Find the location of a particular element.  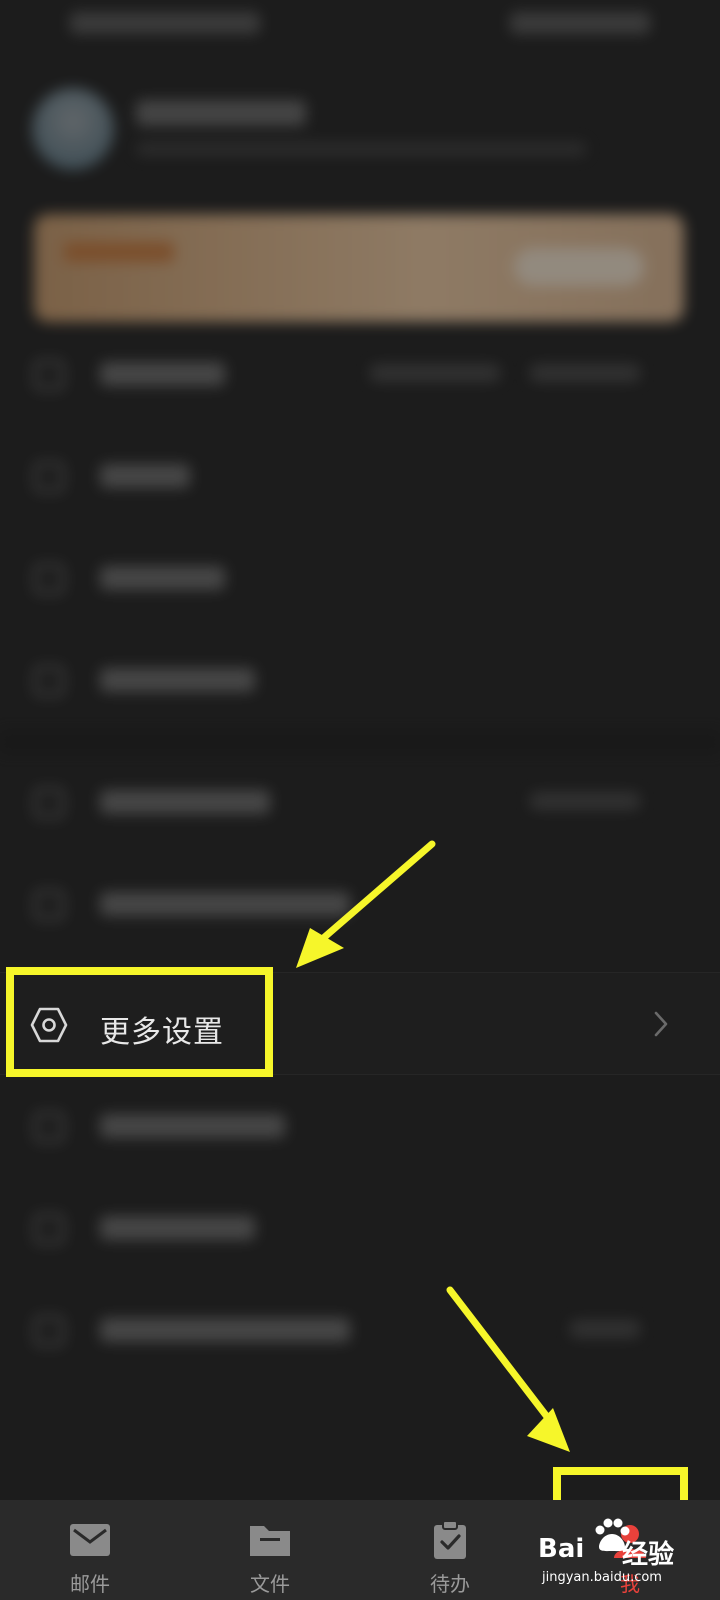

mail-icon is located at coordinates (90, 1540).